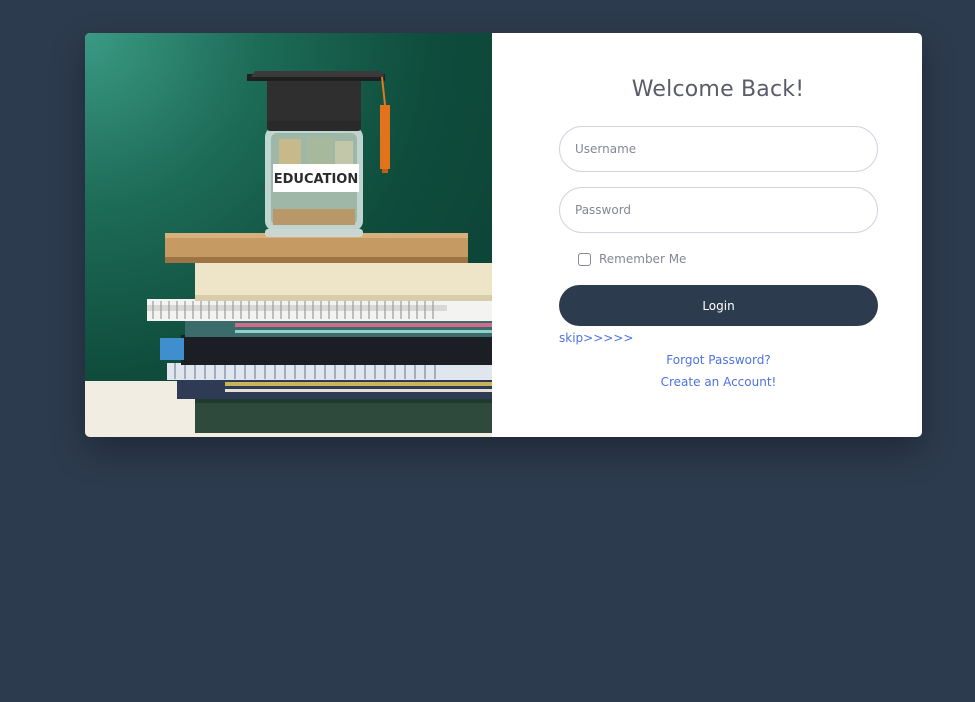 The width and height of the screenshot is (975, 702). Describe the element at coordinates (596, 338) in the screenshot. I see `skip-link: skip>>>>>` at that location.